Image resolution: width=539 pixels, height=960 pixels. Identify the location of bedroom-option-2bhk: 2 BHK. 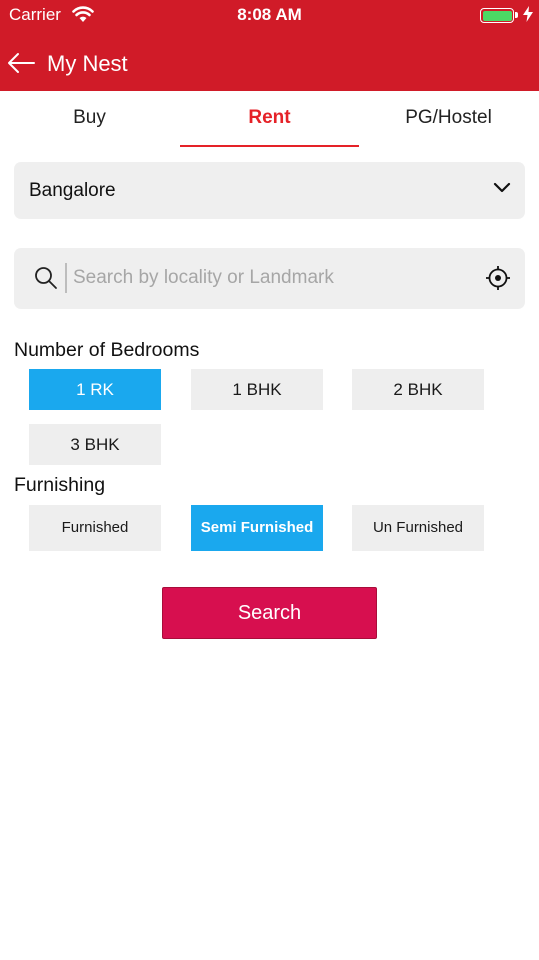
(418, 389).